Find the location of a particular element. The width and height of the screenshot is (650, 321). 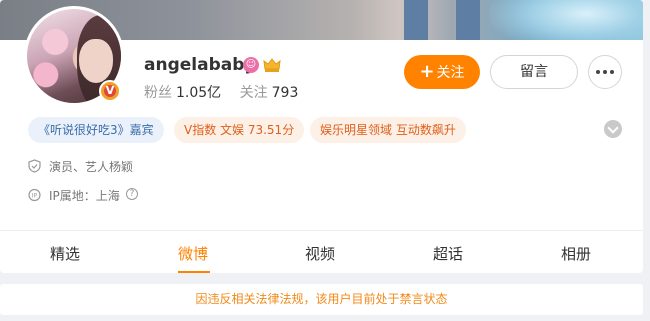

ip-location-icon: IP is located at coordinates (34, 195).